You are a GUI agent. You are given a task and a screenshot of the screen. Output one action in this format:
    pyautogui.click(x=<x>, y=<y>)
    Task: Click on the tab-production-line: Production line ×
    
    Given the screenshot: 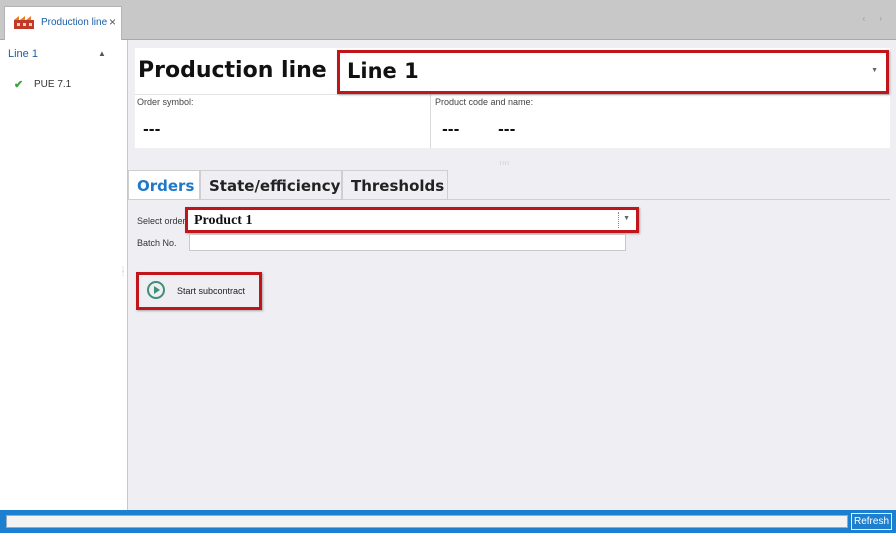 What is the action you would take?
    pyautogui.click(x=63, y=23)
    